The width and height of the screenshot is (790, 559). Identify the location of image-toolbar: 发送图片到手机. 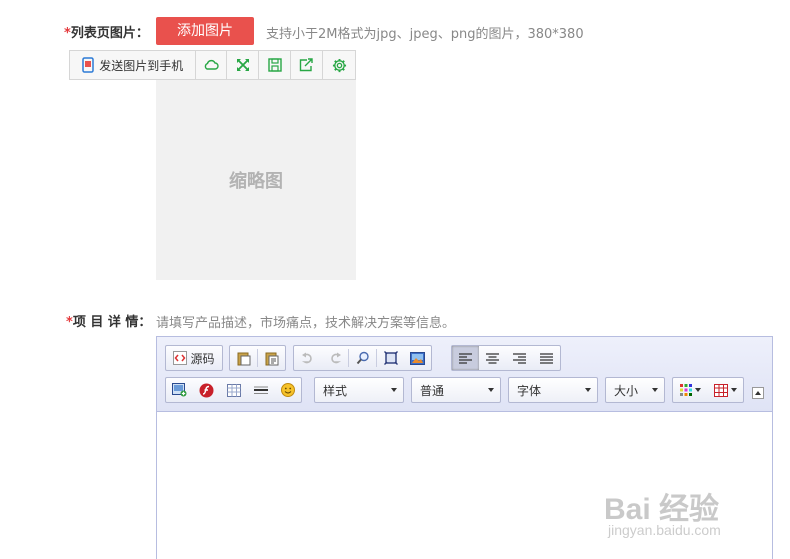
(212, 65).